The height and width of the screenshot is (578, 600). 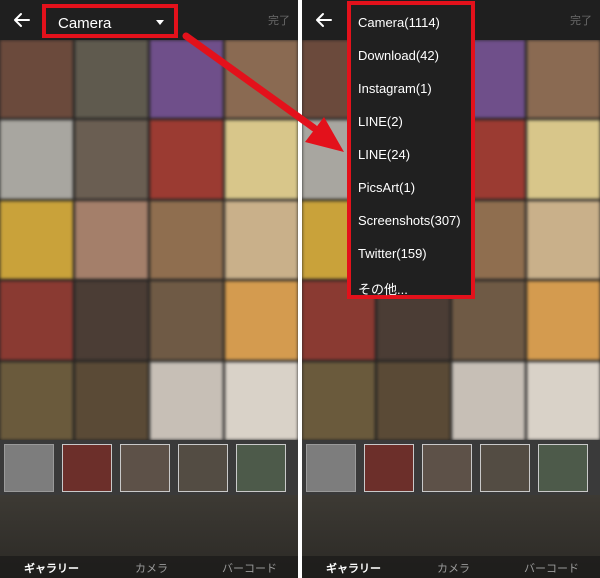 I want to click on album-name: Camera, so click(x=85, y=23).